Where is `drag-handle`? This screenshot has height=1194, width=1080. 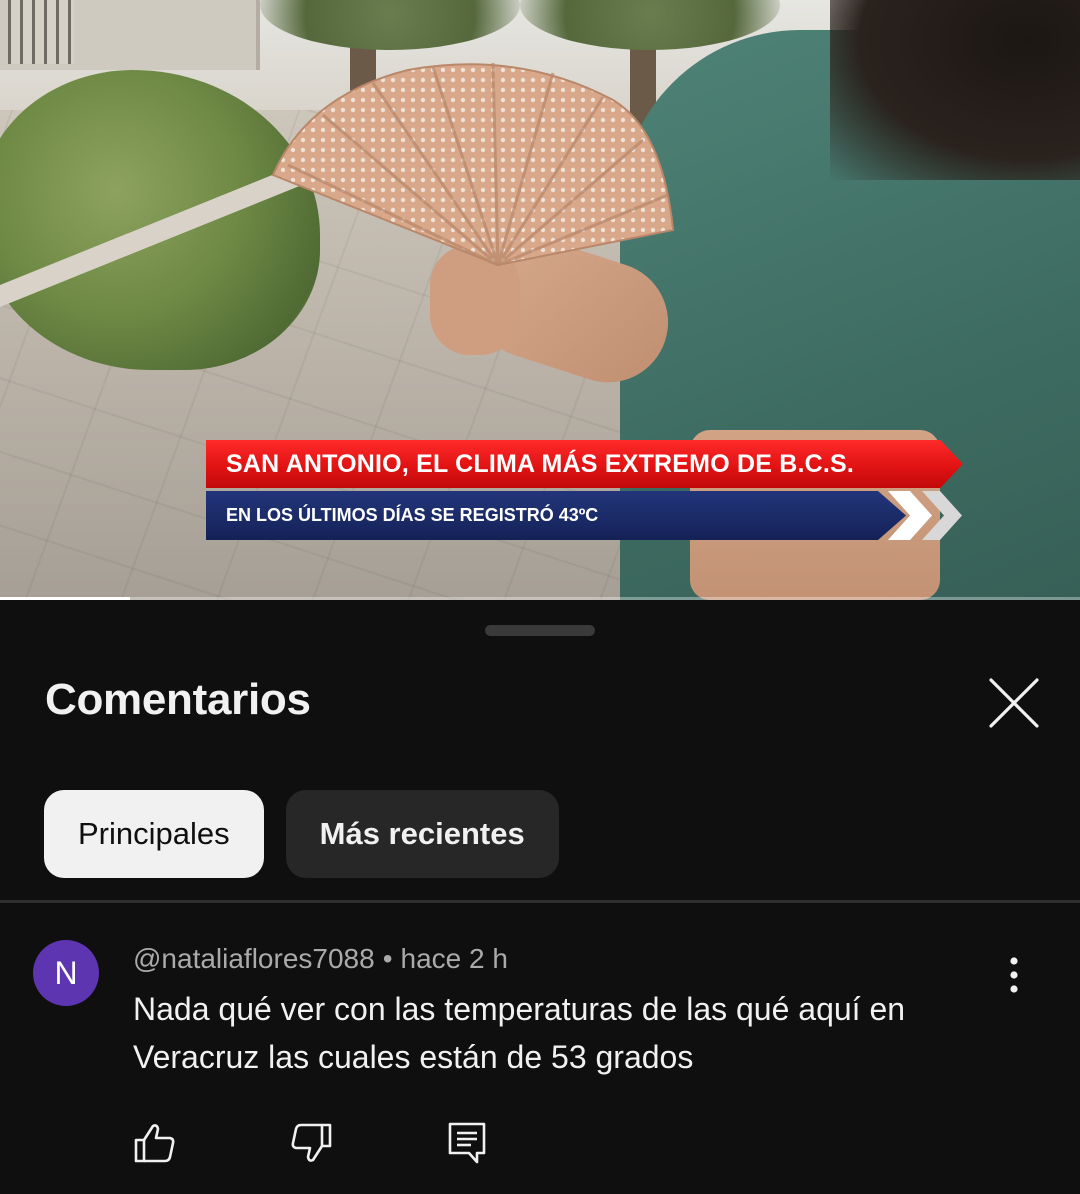
drag-handle is located at coordinates (540, 630).